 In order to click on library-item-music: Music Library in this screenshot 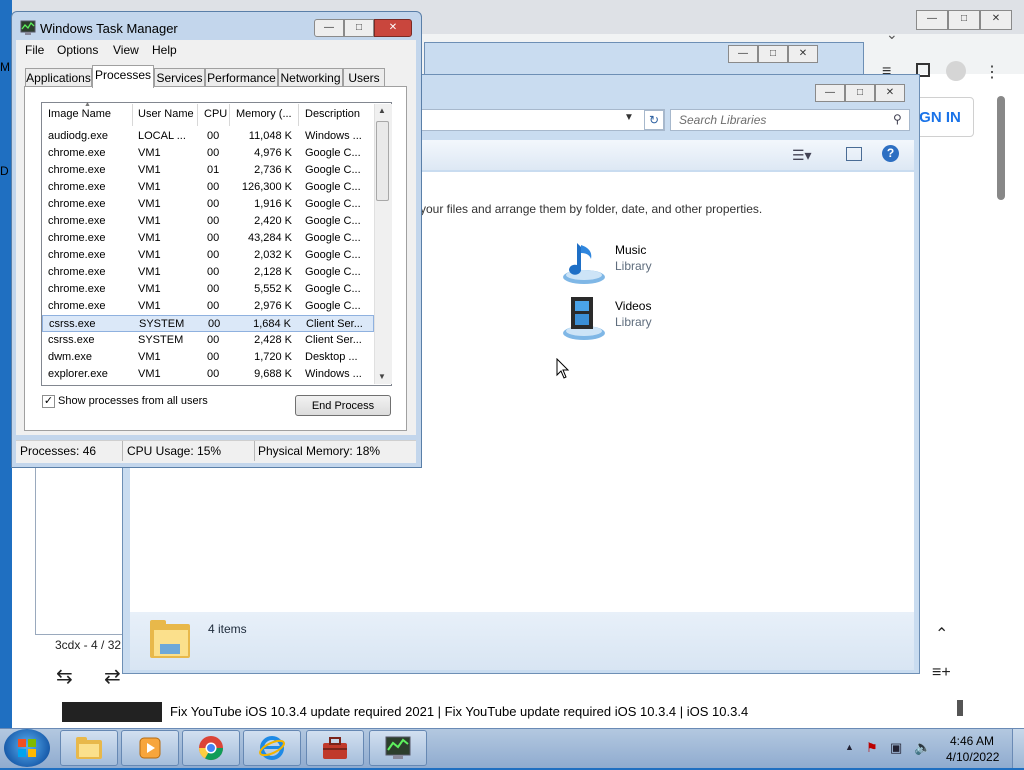, I will do `click(621, 264)`.